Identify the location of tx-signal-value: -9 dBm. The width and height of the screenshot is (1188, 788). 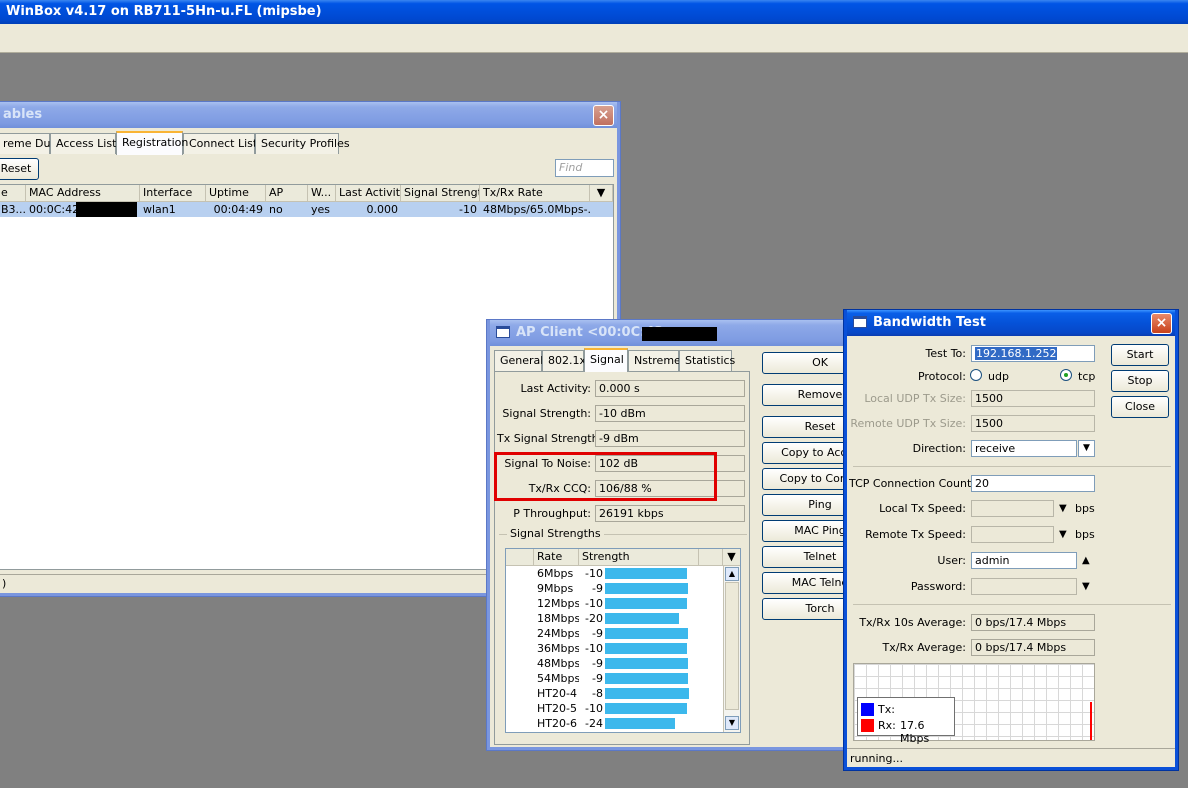
(670, 438).